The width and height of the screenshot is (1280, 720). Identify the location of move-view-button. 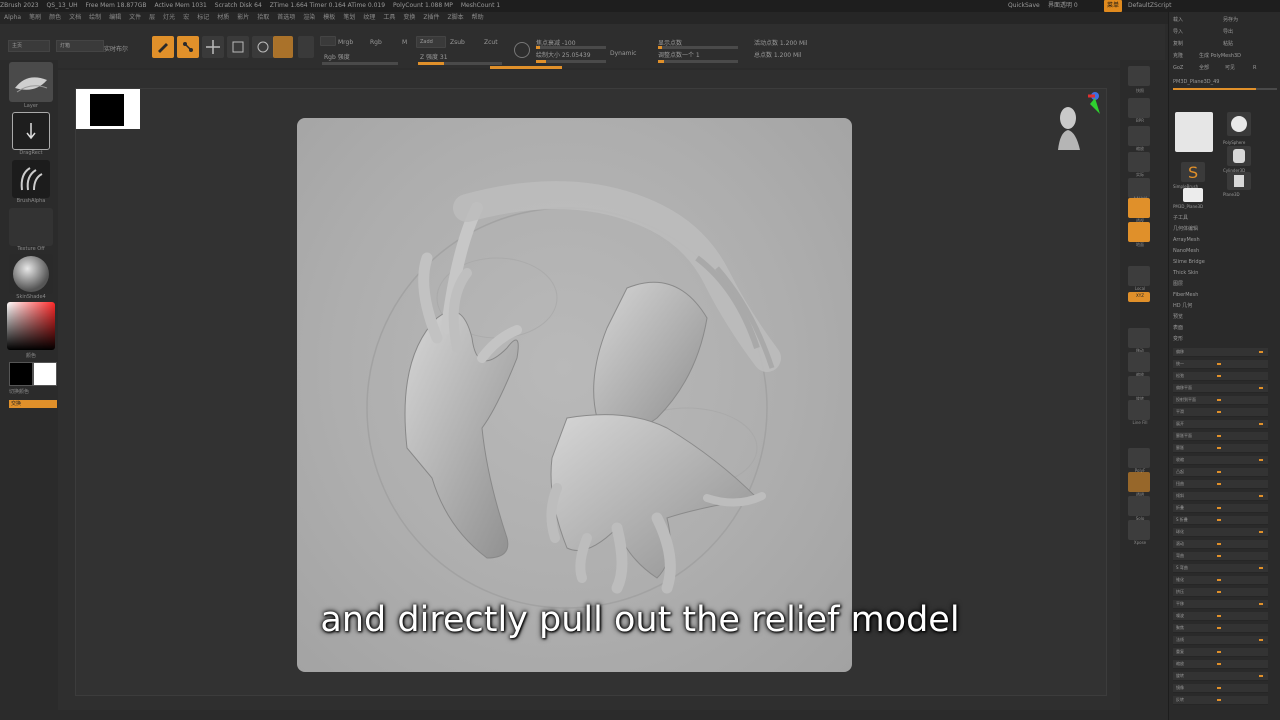
(1139, 338).